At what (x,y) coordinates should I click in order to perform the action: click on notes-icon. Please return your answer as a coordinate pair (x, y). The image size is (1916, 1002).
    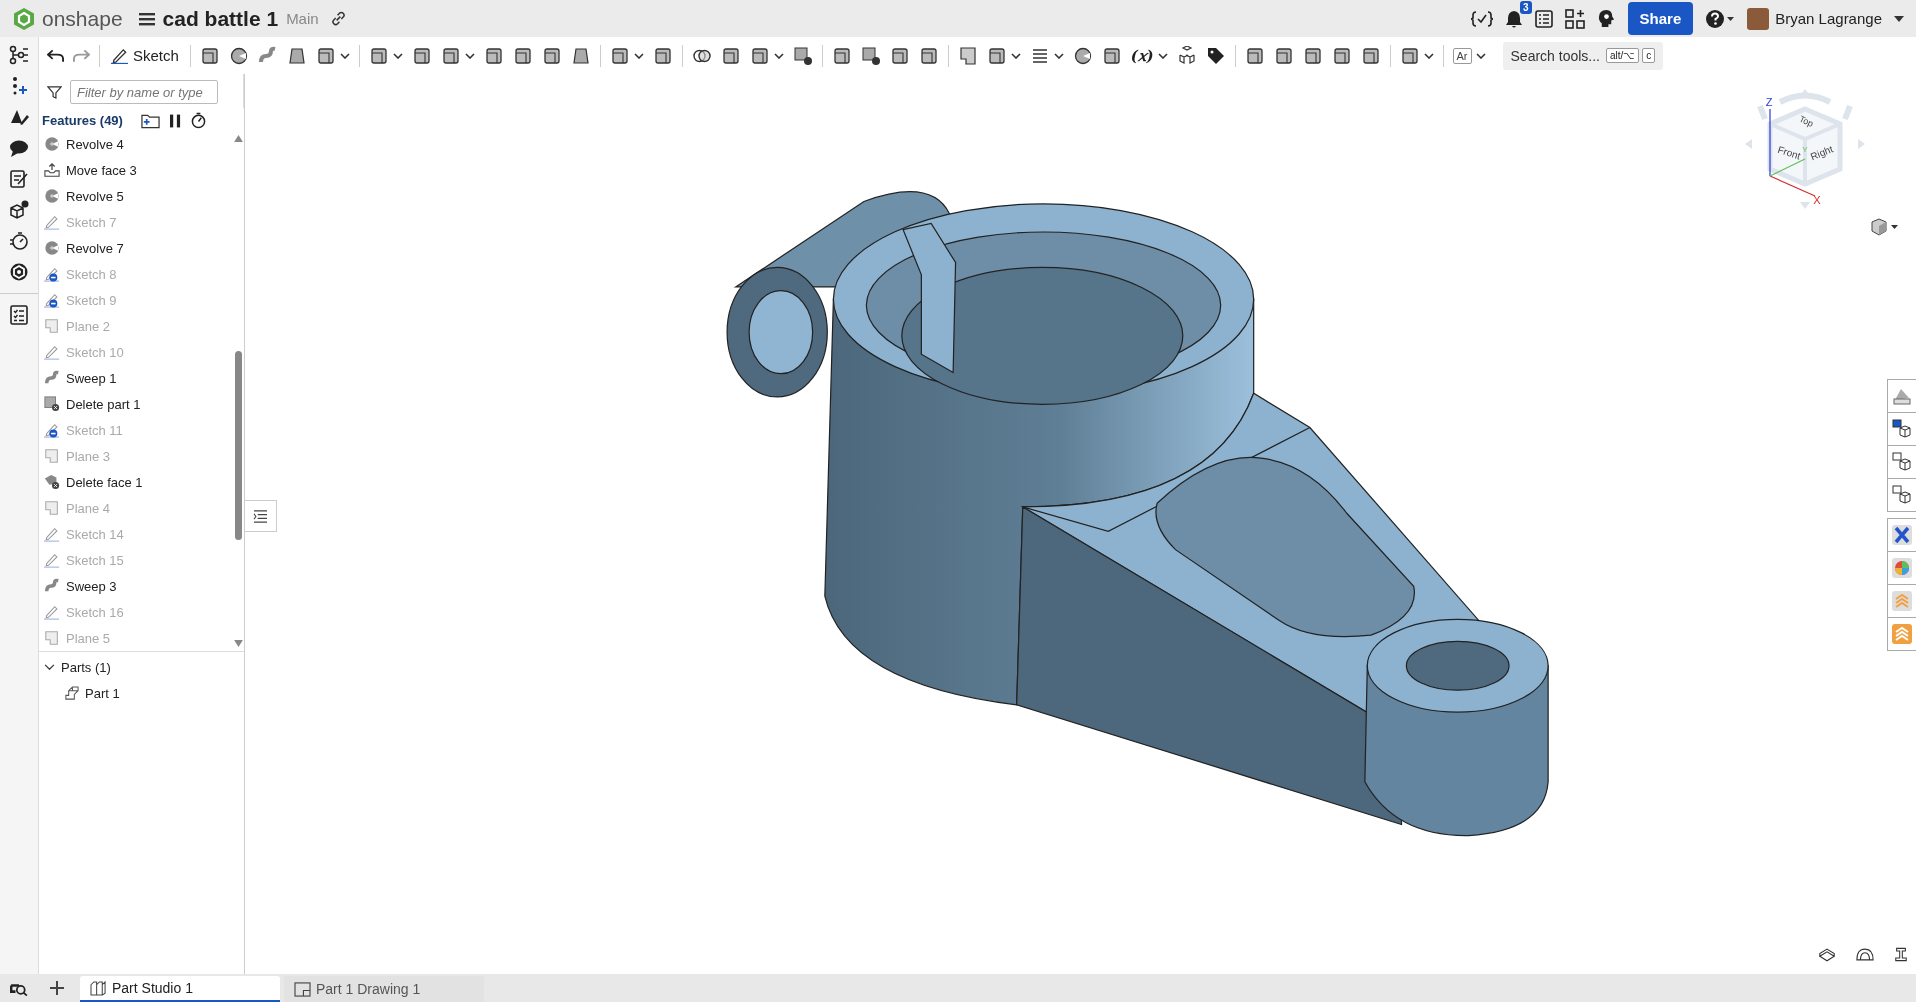
    Looking at the image, I should click on (19, 179).